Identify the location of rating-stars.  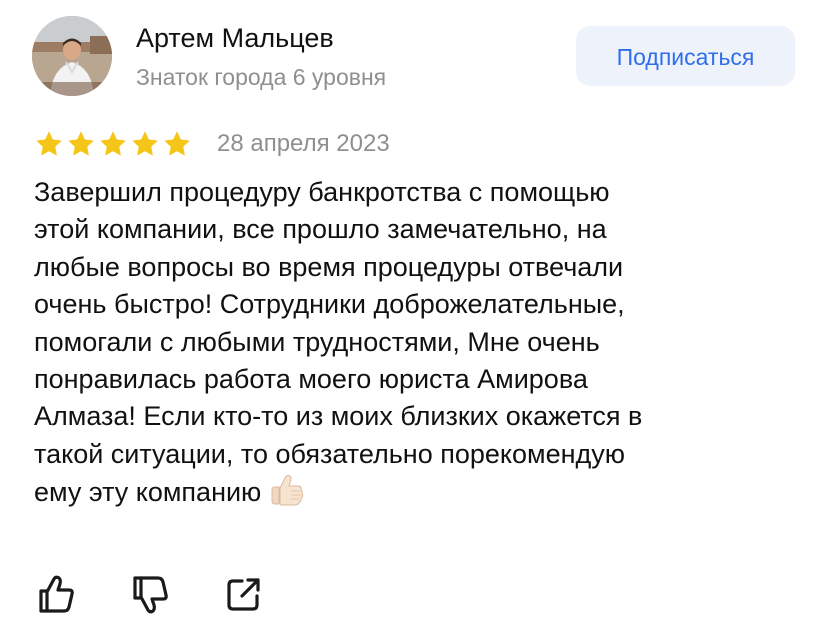
(113, 144).